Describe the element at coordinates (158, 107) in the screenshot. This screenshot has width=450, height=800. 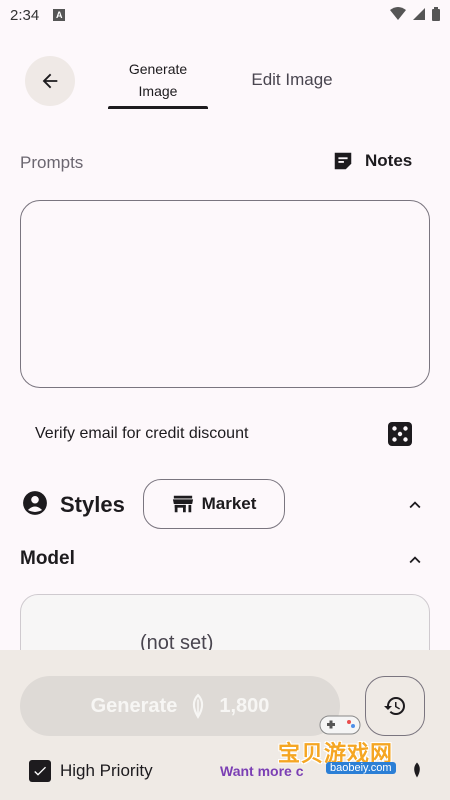
I see `active-tab-indicator` at that location.